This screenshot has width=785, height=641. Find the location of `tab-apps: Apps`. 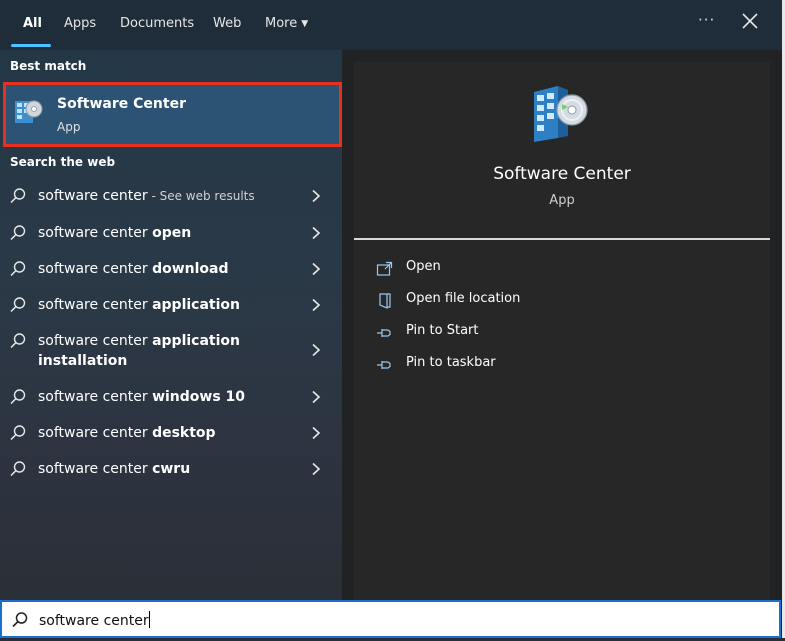

tab-apps: Apps is located at coordinates (80, 23).